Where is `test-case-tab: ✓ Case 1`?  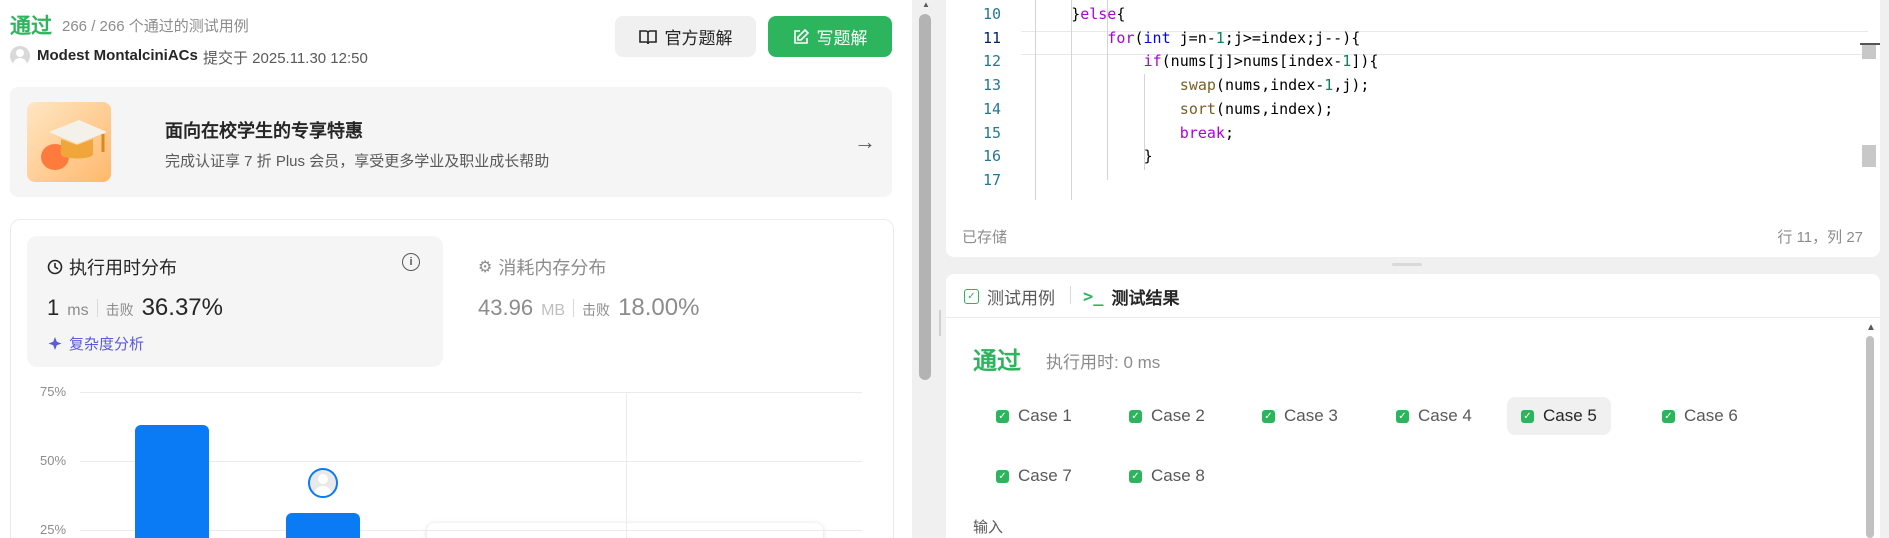 test-case-tab: ✓ Case 1 is located at coordinates (1034, 416).